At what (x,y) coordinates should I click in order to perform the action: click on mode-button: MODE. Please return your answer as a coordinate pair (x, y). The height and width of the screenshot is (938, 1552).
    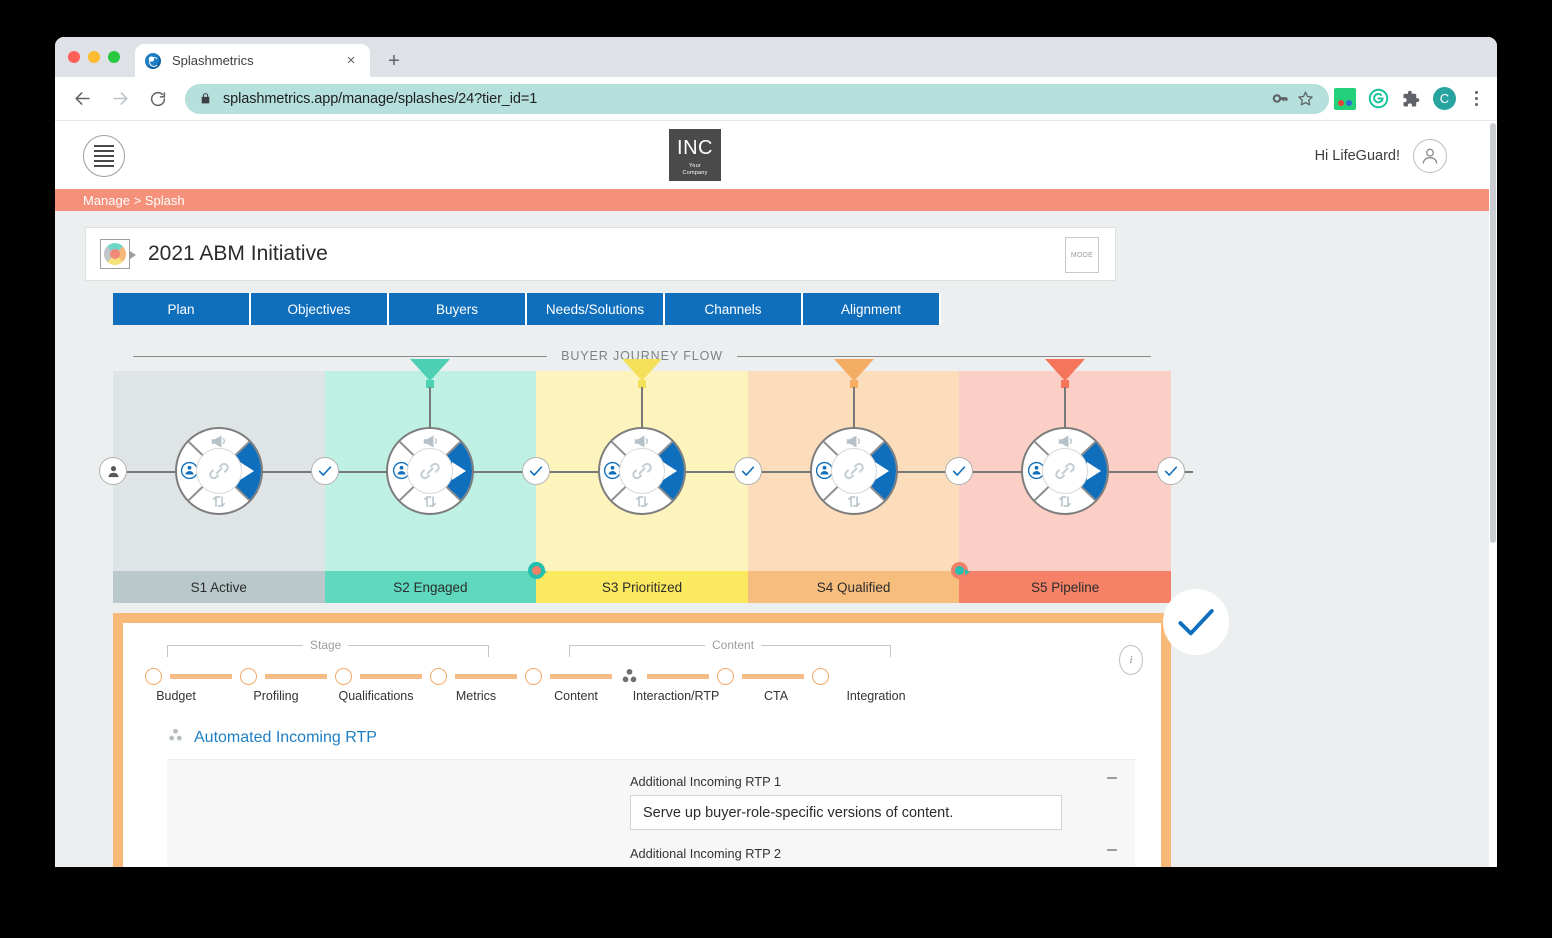
    Looking at the image, I should click on (1082, 255).